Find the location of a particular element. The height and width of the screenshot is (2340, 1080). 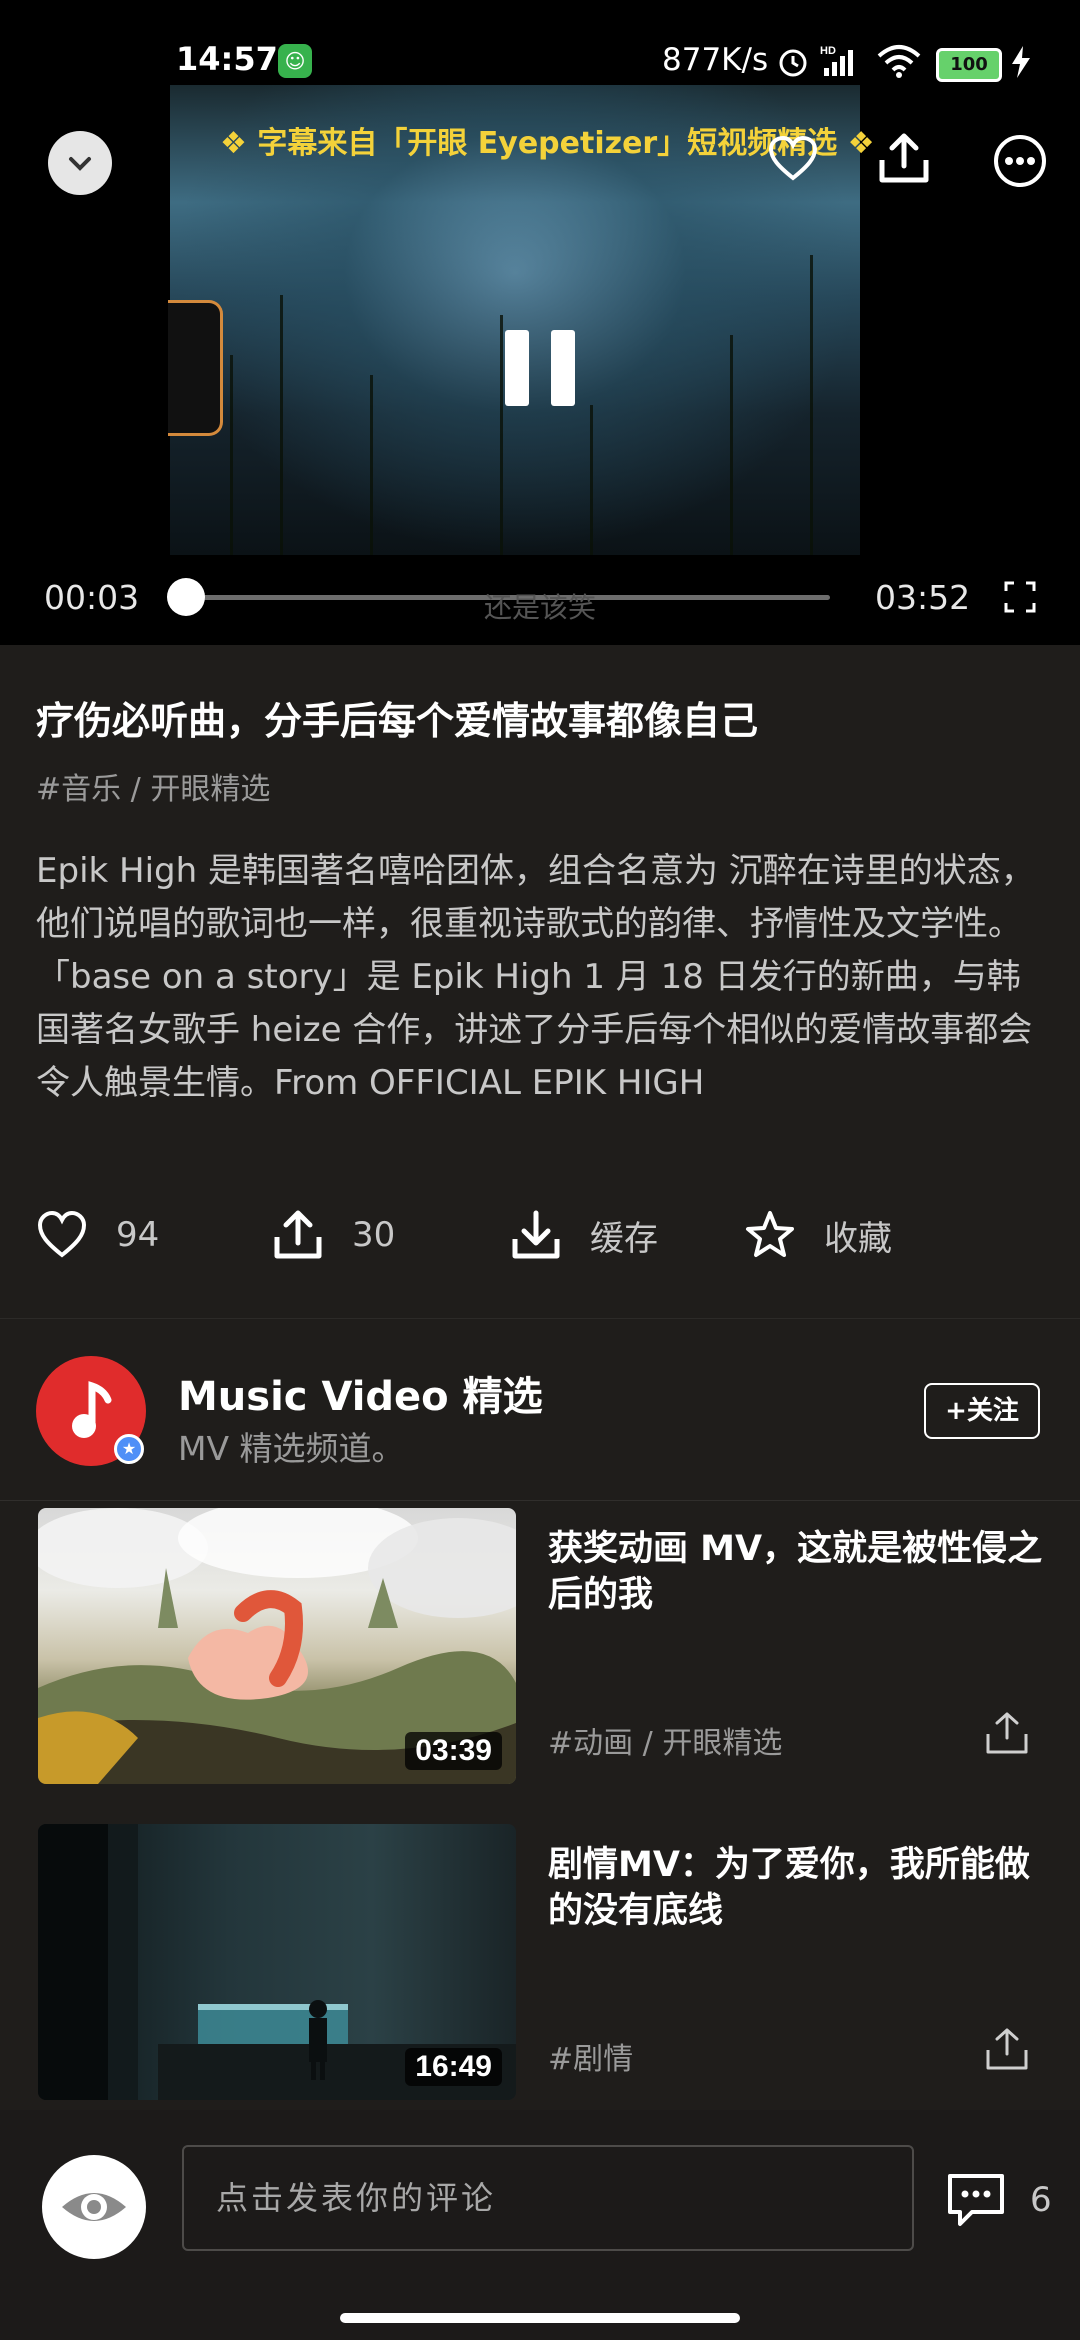

current-time: 00:03 is located at coordinates (92, 597).